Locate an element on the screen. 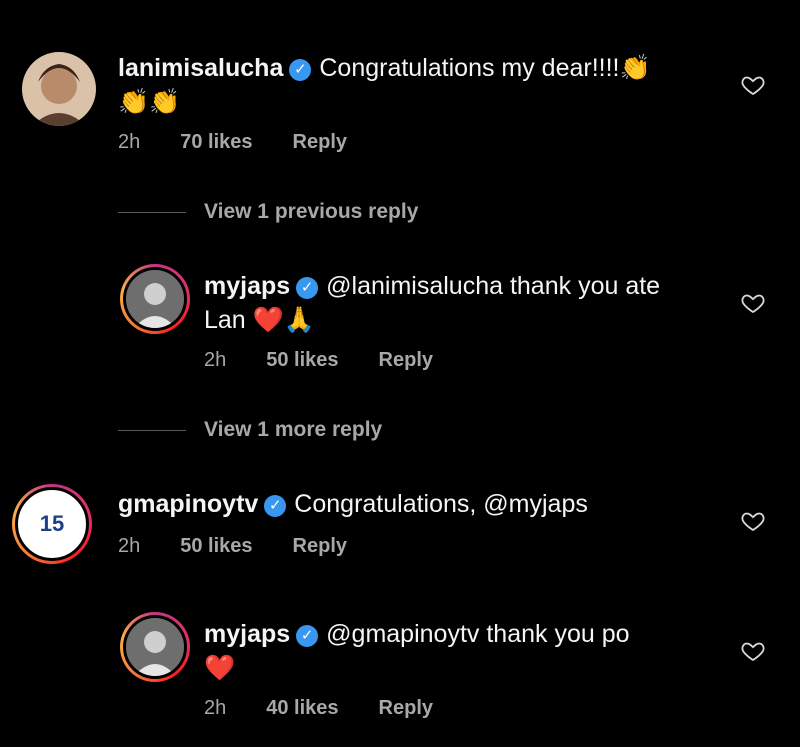 This screenshot has height=747, width=800. gma-logo: 15 is located at coordinates (52, 524).